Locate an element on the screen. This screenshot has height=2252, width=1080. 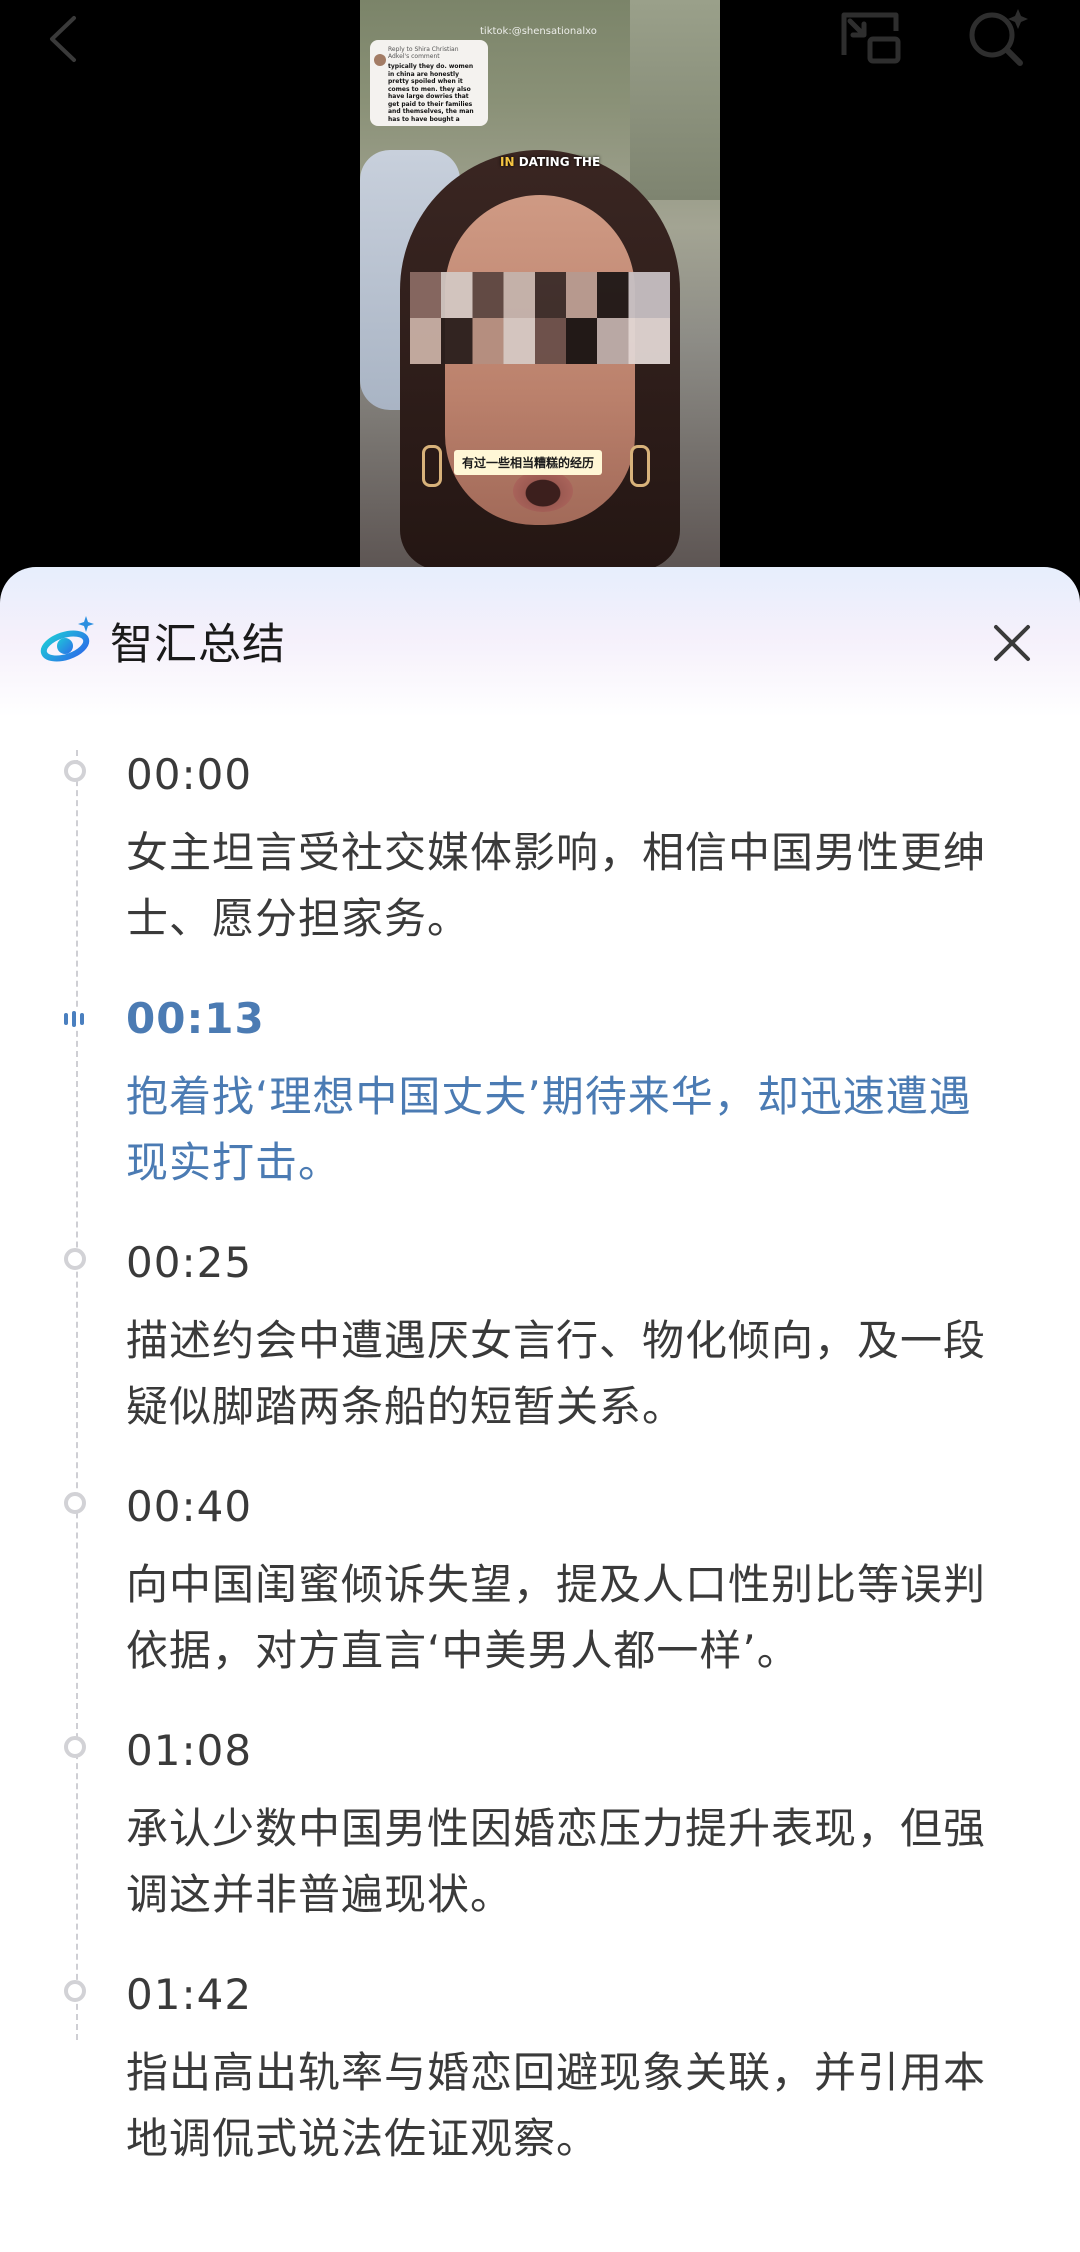
zhihui-logo-icon is located at coordinates (67, 639).